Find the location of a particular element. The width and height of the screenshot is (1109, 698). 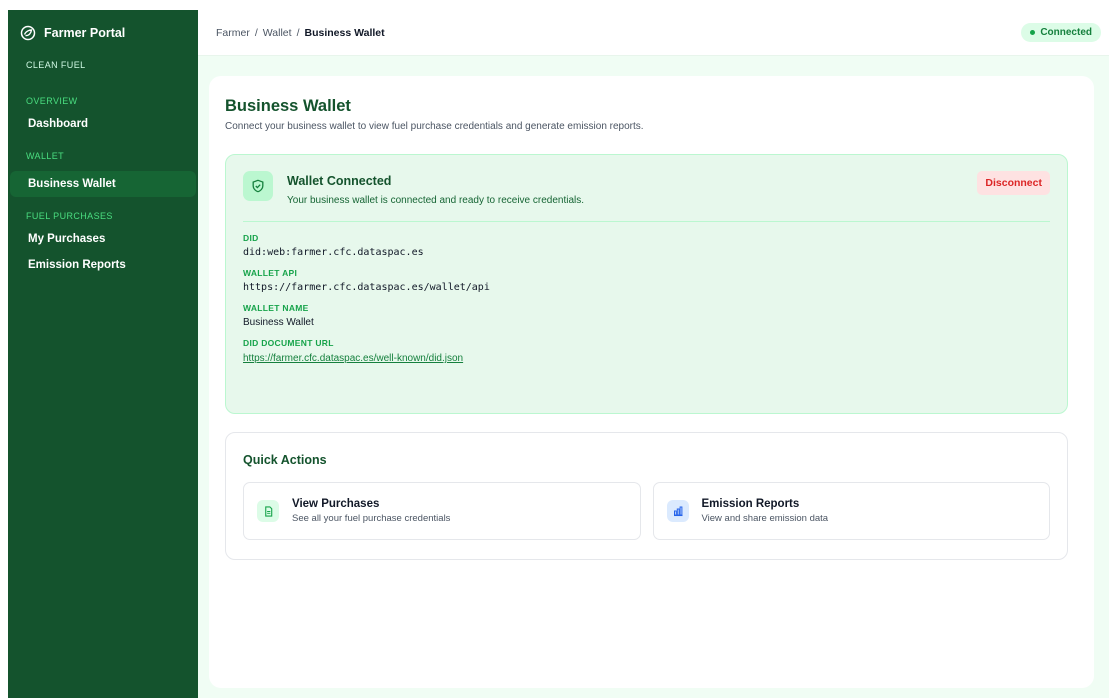

breadcrumb-current: Business Wallet is located at coordinates (344, 32).